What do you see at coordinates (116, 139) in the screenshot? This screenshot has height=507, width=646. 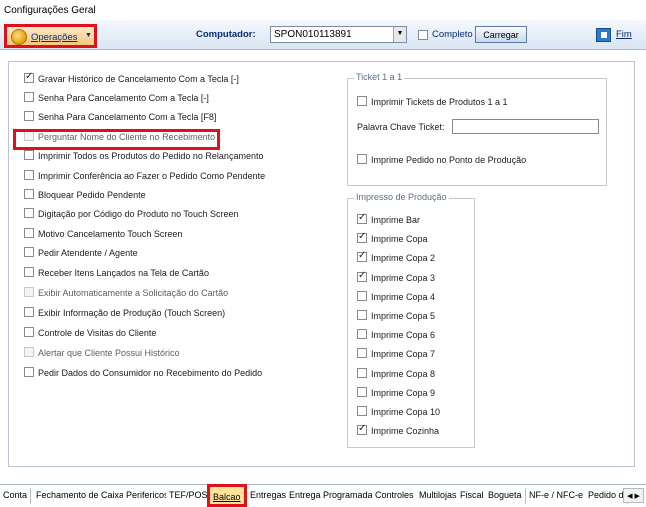 I see `highlight-box` at bounding box center [116, 139].